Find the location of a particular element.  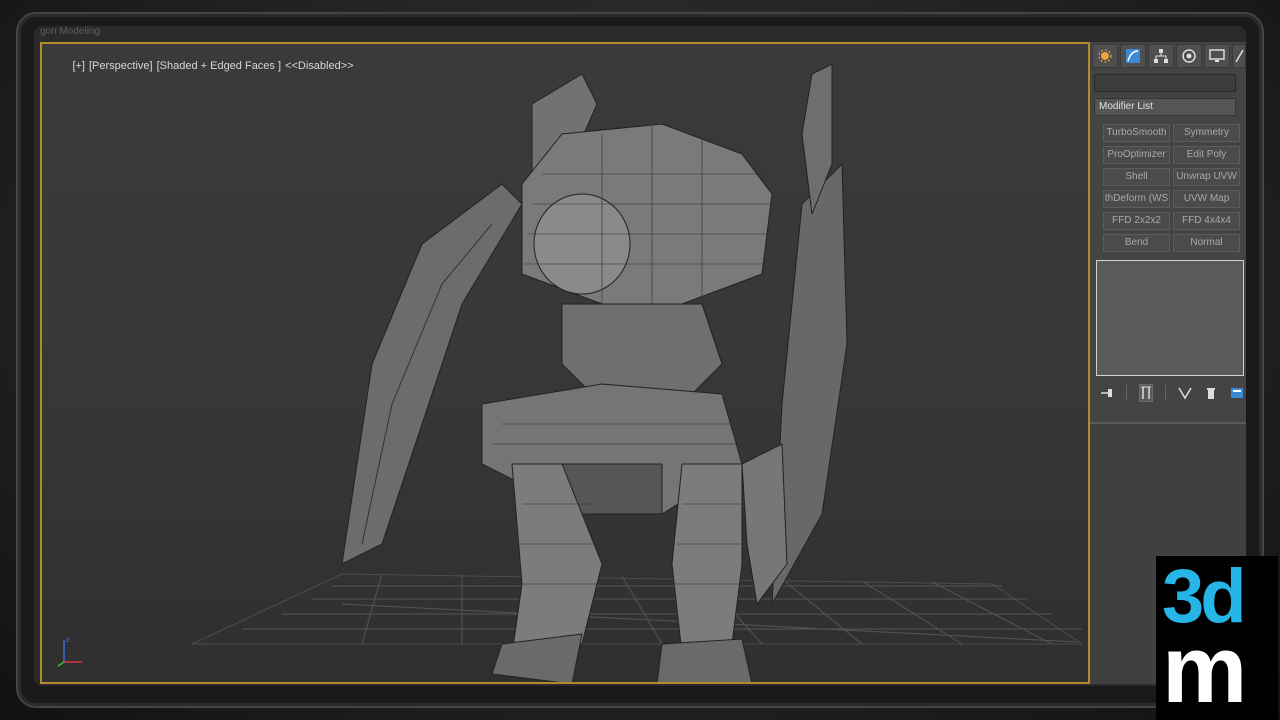

3dm-logo: 3d m is located at coordinates (1217, 638).